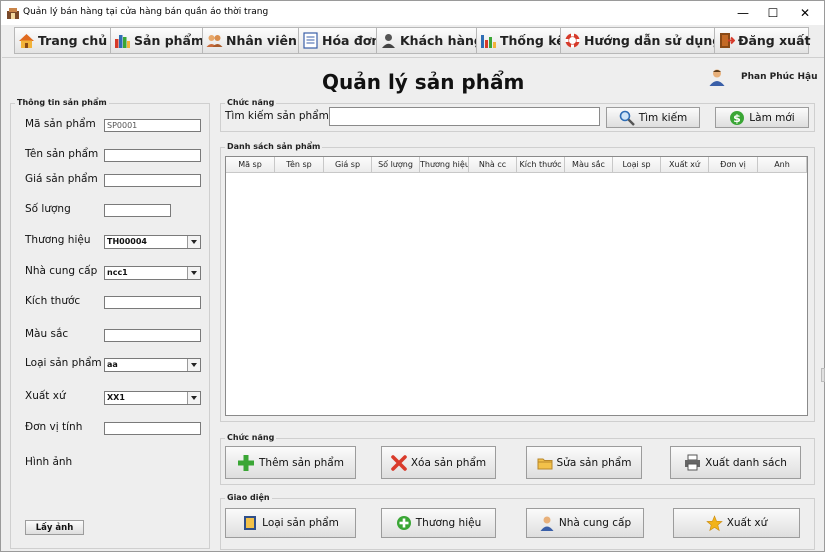  What do you see at coordinates (117, 272) in the screenshot?
I see `supplier-select-value: ncc1` at bounding box center [117, 272].